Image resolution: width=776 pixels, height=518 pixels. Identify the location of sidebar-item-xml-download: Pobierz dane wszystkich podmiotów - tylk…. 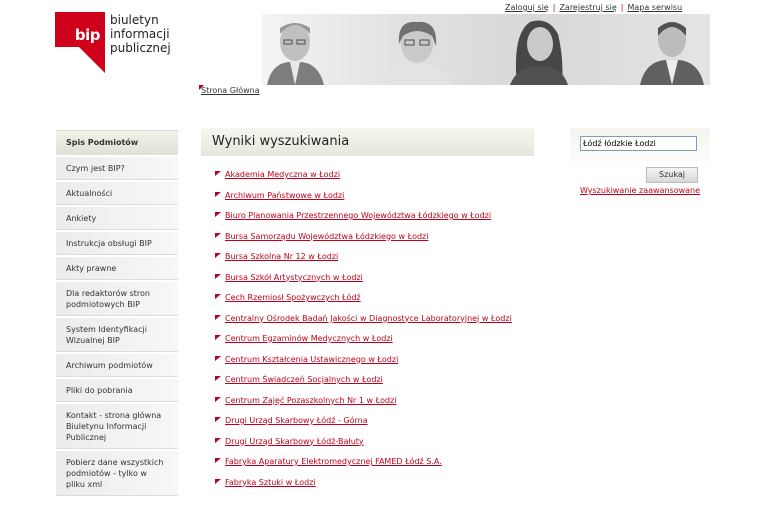
(117, 473).